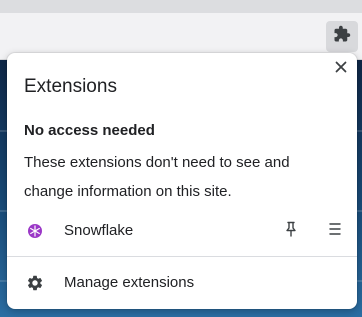 The width and height of the screenshot is (362, 317). Describe the element at coordinates (129, 282) in the screenshot. I see `manage-extensions-label: Manage extensions` at that location.